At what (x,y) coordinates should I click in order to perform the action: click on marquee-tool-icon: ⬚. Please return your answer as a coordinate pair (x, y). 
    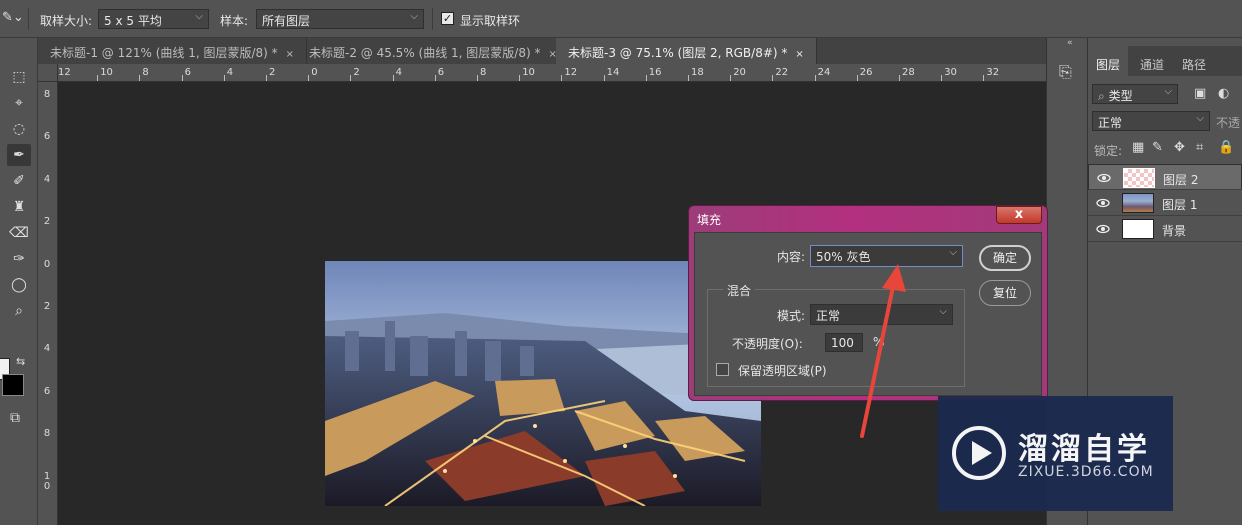
    Looking at the image, I should click on (19, 77).